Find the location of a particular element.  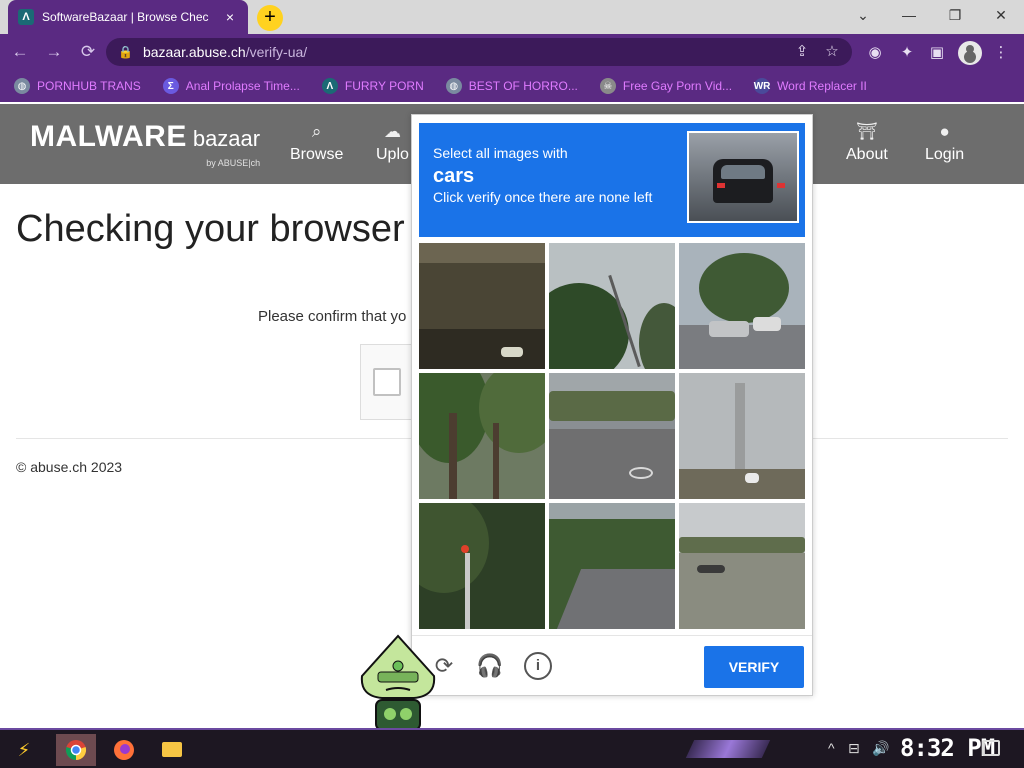

bookmark-label: Word Replacer II is located at coordinates (822, 86).